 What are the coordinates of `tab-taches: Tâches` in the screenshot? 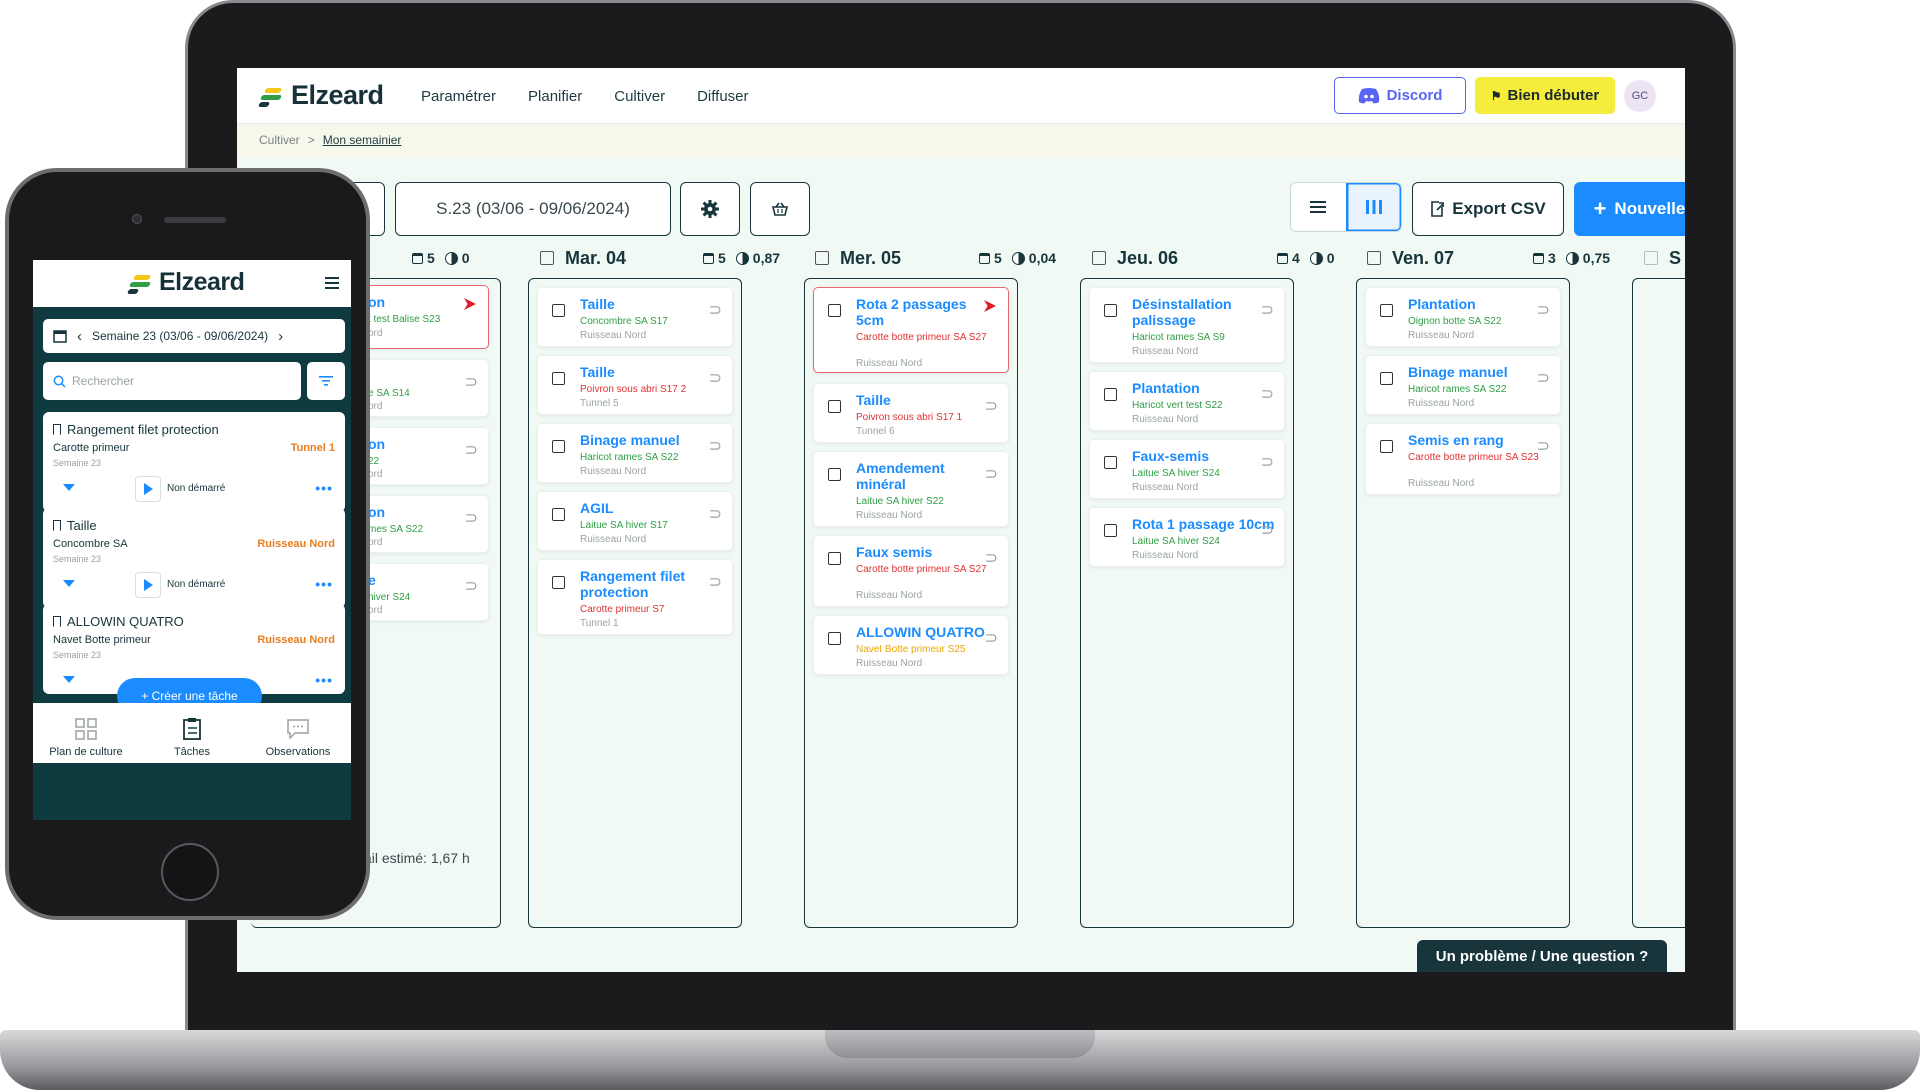 It's located at (192, 733).